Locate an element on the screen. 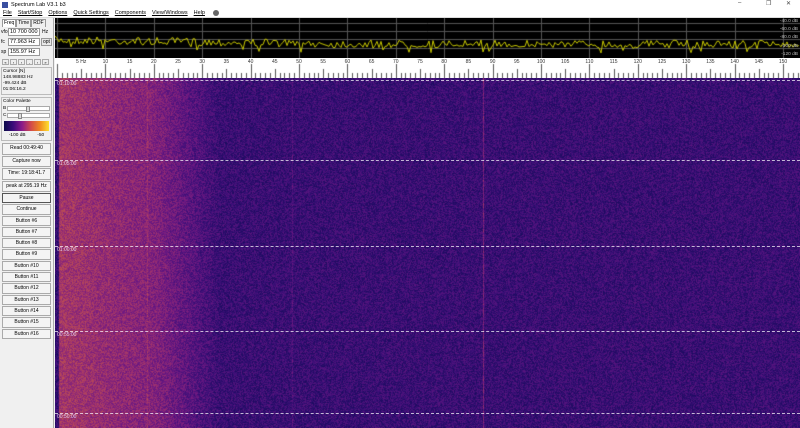 This screenshot has height=428, width=800. panel-button-button-9: Button #9 is located at coordinates (26, 254).